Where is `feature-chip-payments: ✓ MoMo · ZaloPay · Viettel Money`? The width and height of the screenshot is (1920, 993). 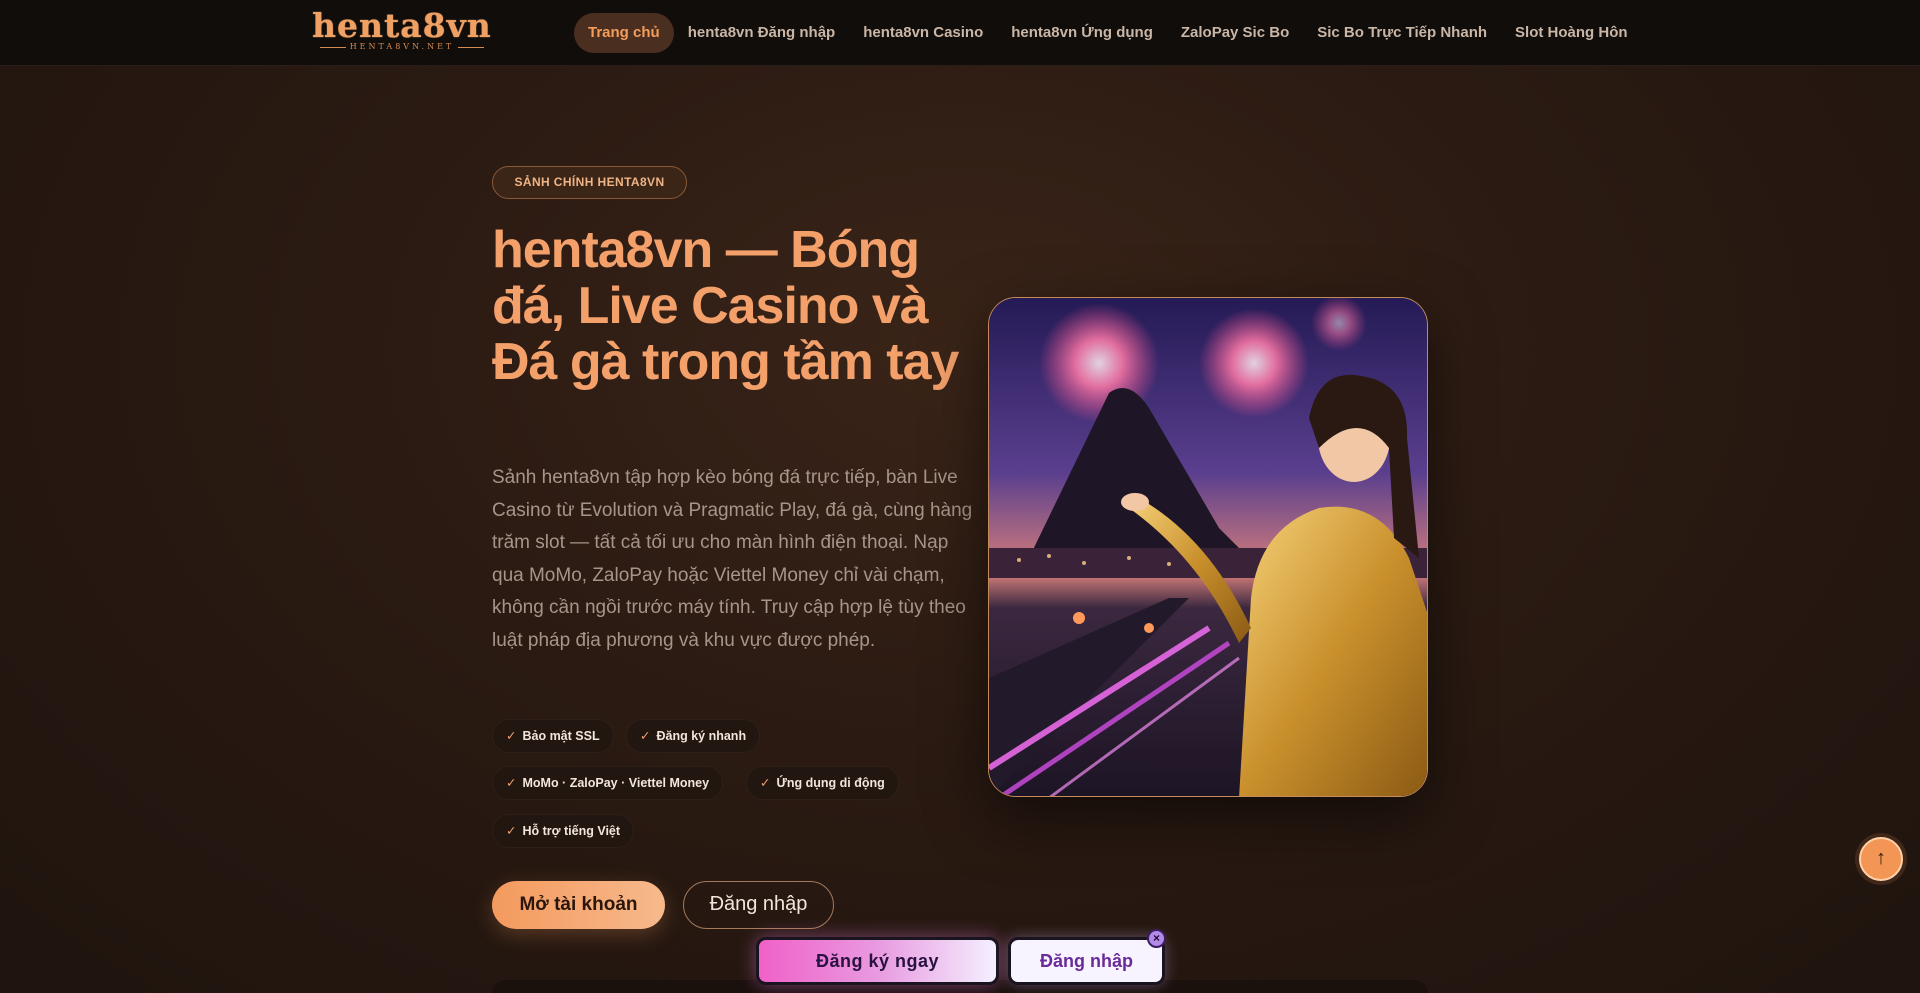
feature-chip-payments: ✓ MoMo · ZaloPay · Viettel Money is located at coordinates (608, 783).